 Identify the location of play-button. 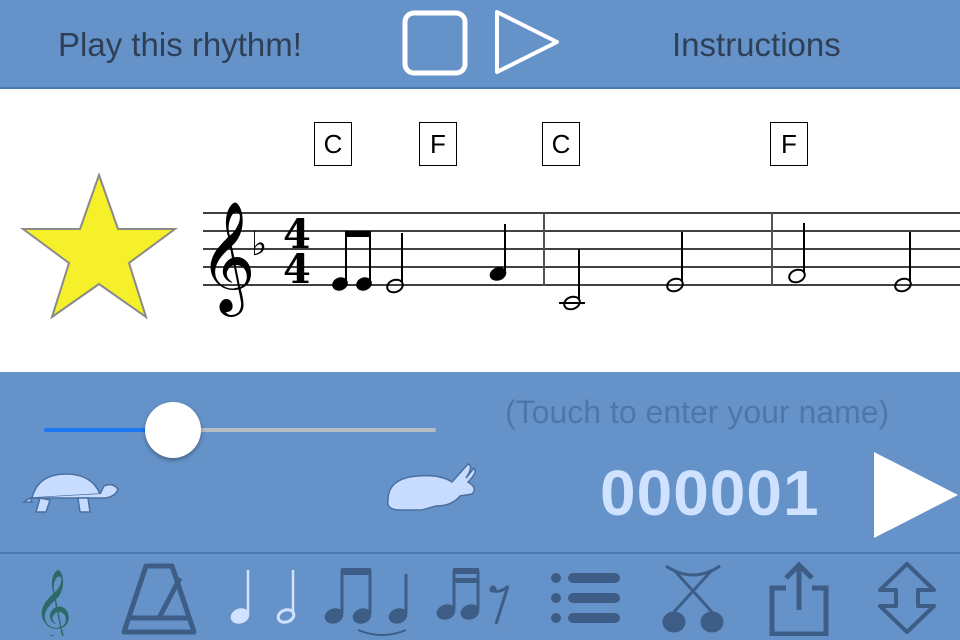
(527, 42).